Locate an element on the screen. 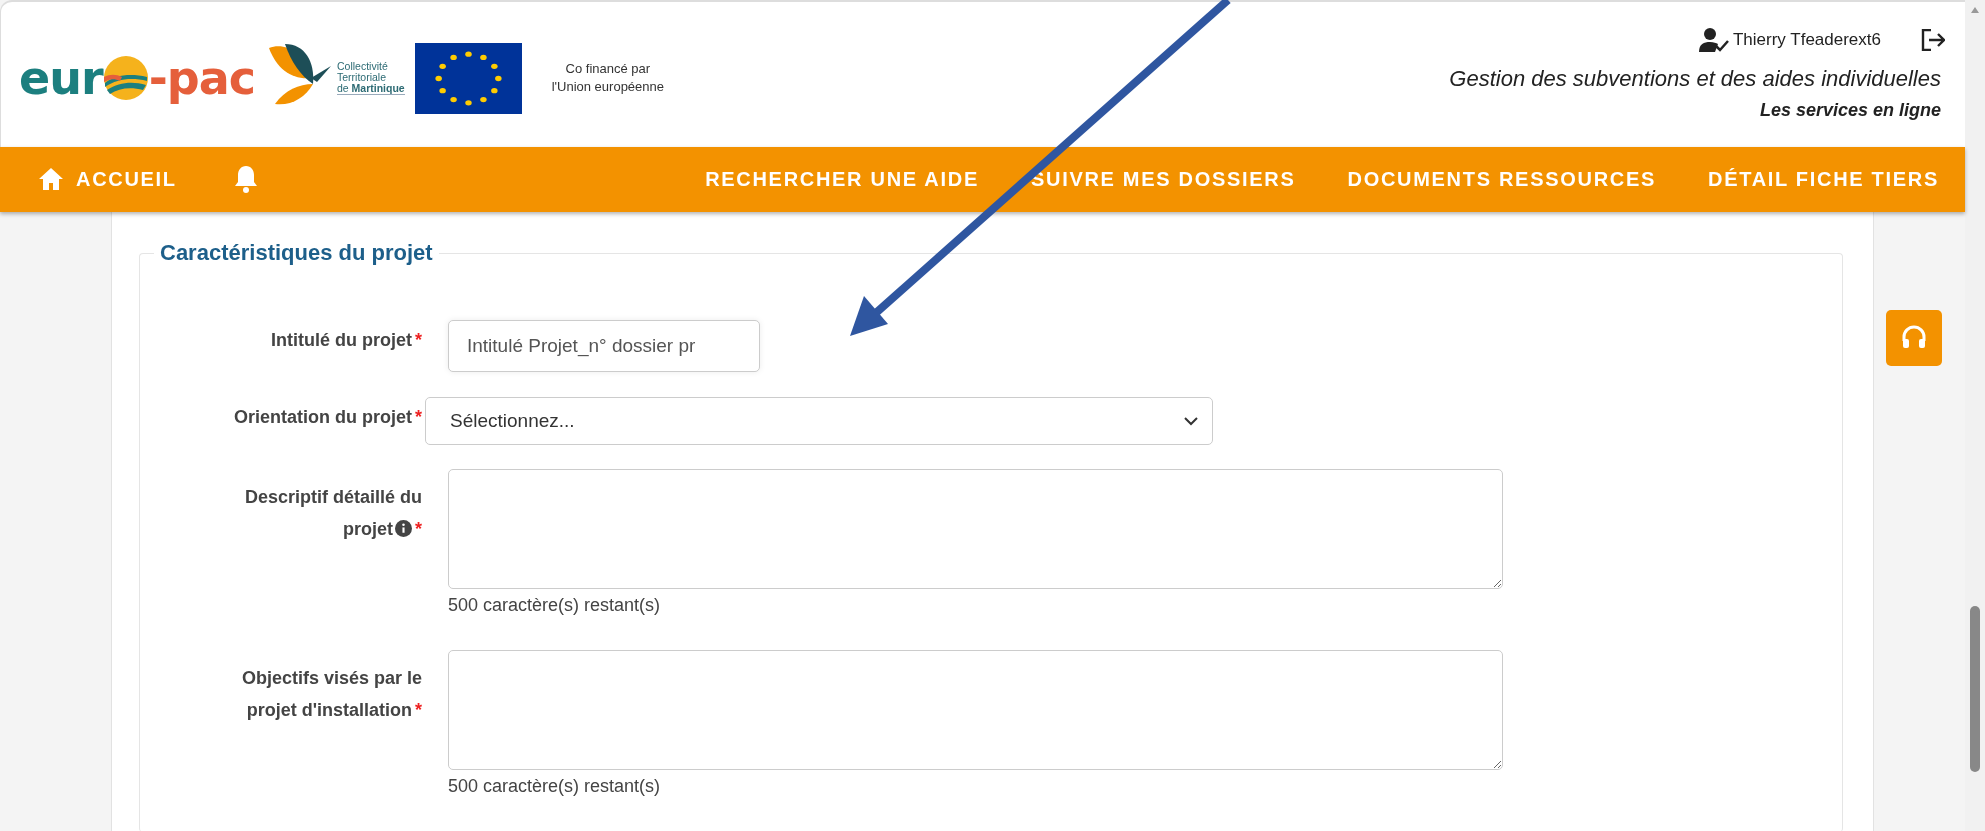 The height and width of the screenshot is (831, 1985). nav-link: RECHERCHER UNE AIDE is located at coordinates (842, 179).